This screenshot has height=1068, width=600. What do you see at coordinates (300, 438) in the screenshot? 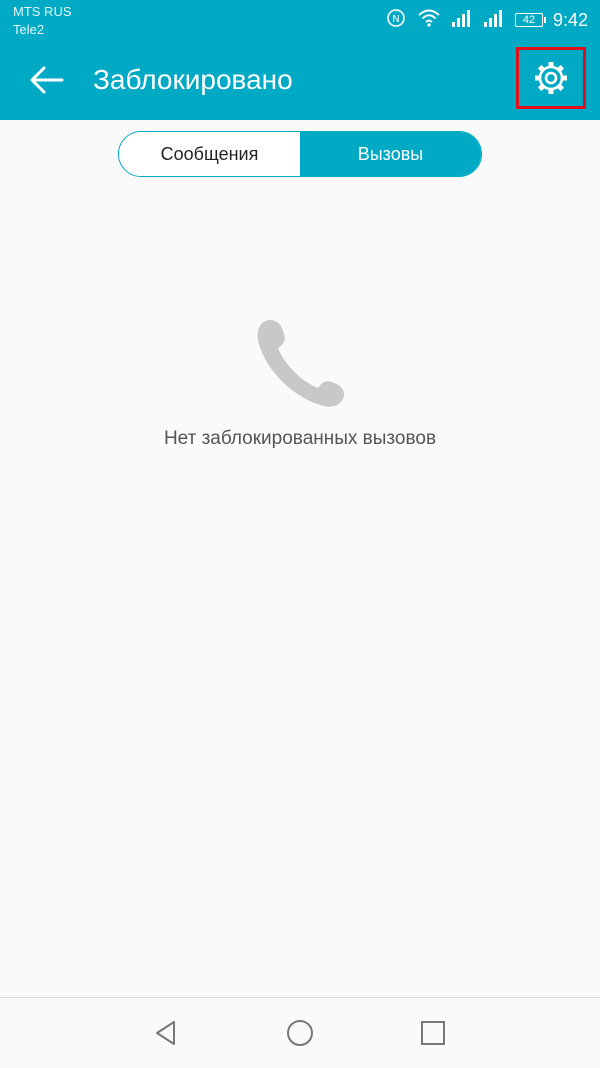
I see `empty-state-message: Нет заблокированных вызовов` at bounding box center [300, 438].